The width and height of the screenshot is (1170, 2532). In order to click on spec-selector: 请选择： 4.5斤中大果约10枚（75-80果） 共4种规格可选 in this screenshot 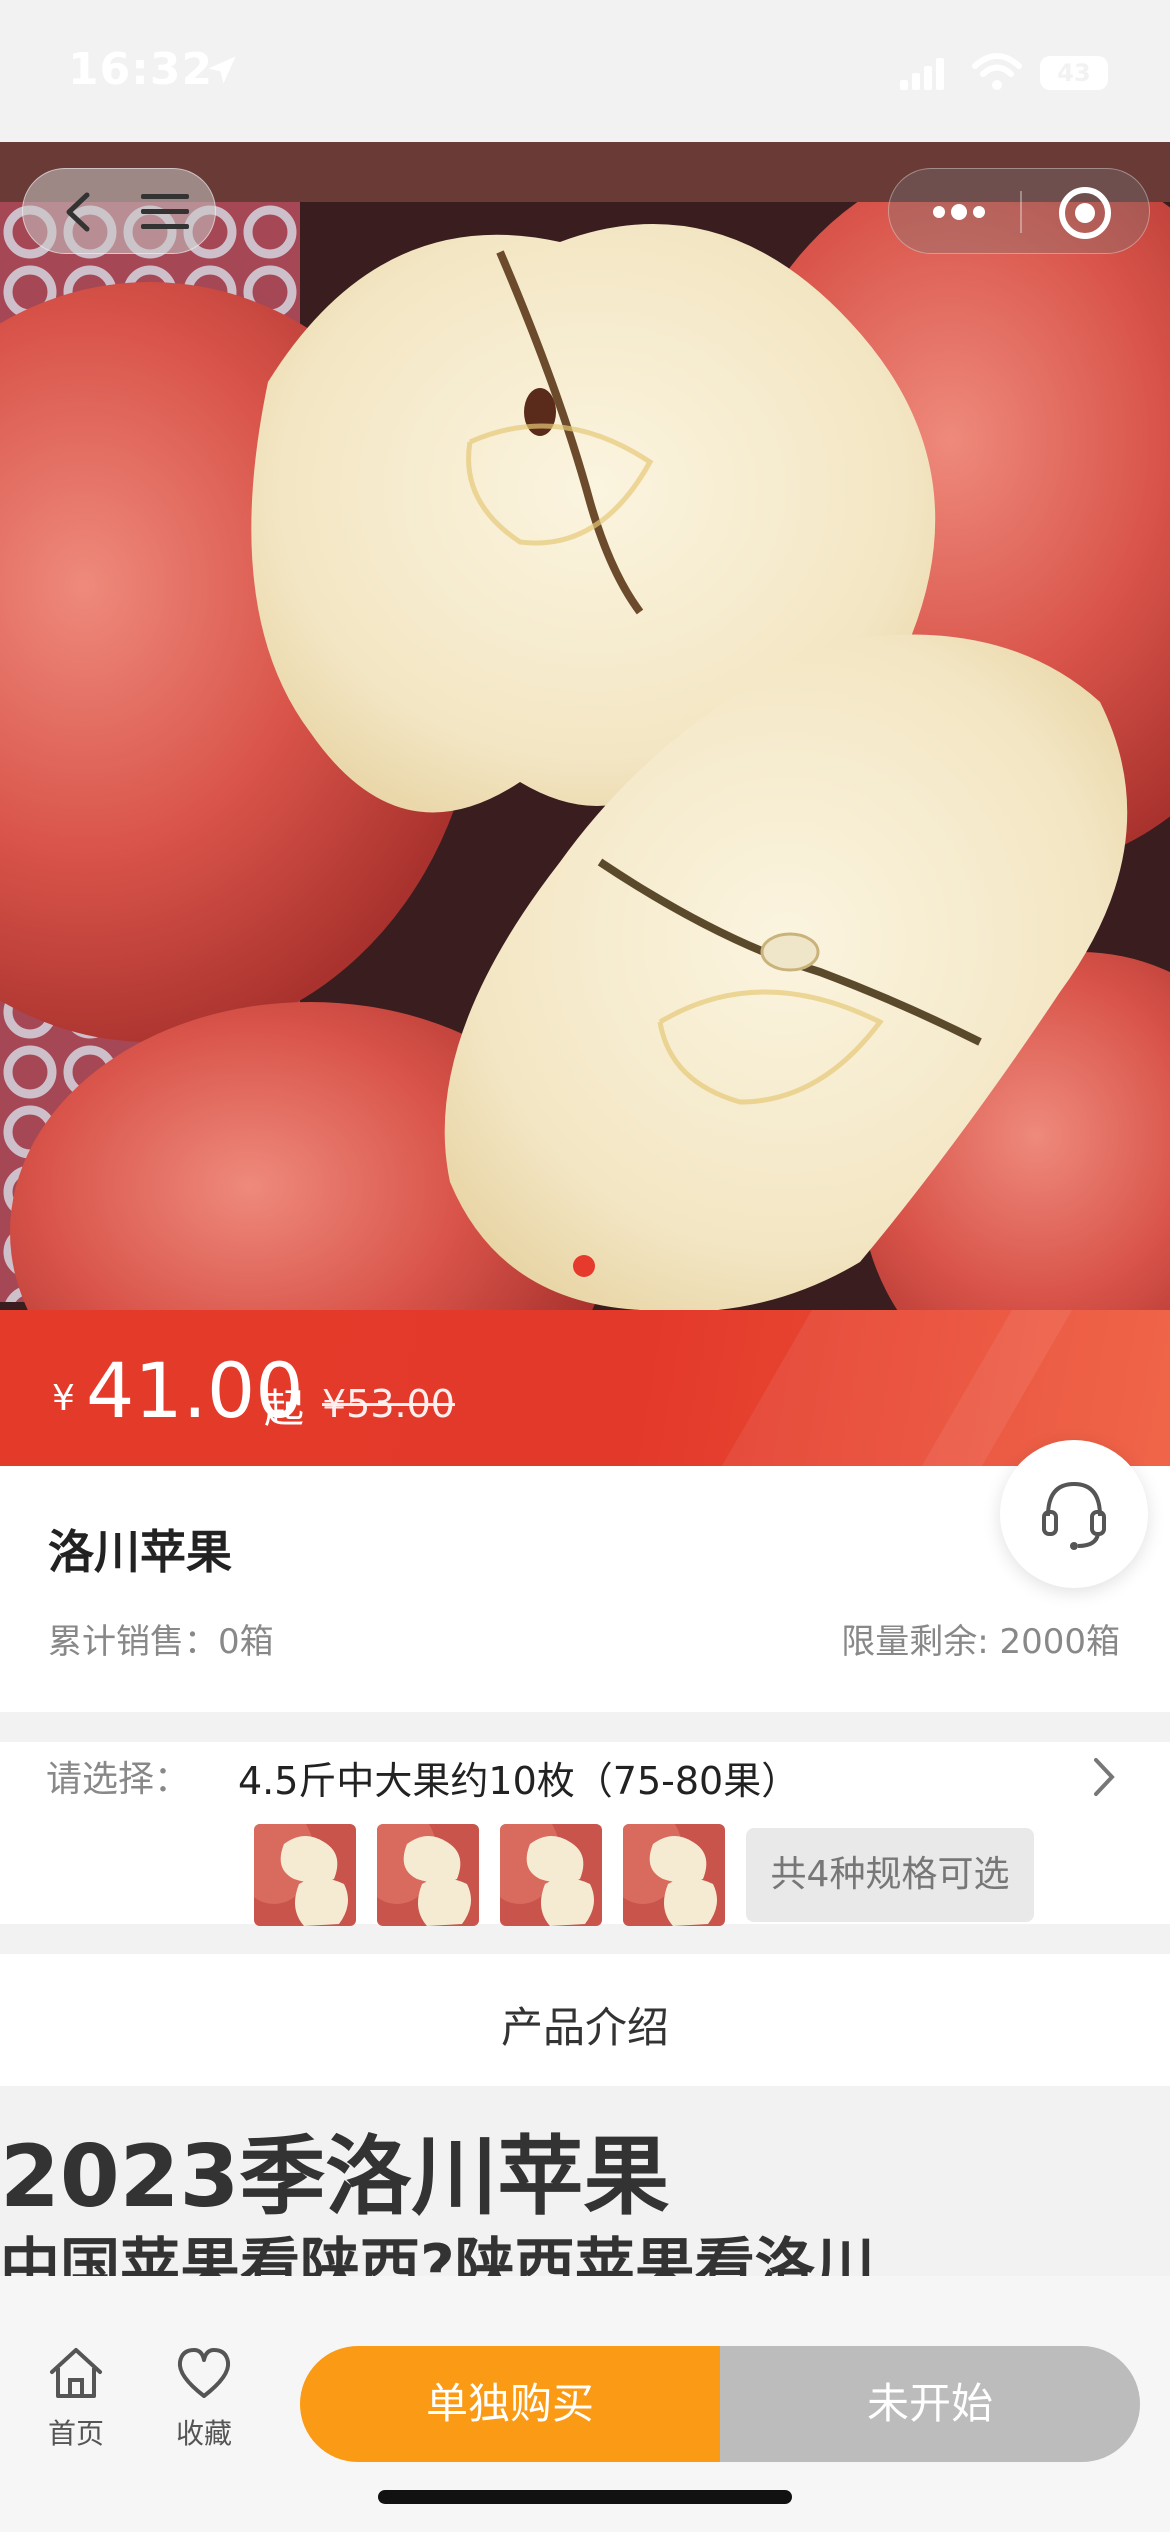, I will do `click(585, 1834)`.